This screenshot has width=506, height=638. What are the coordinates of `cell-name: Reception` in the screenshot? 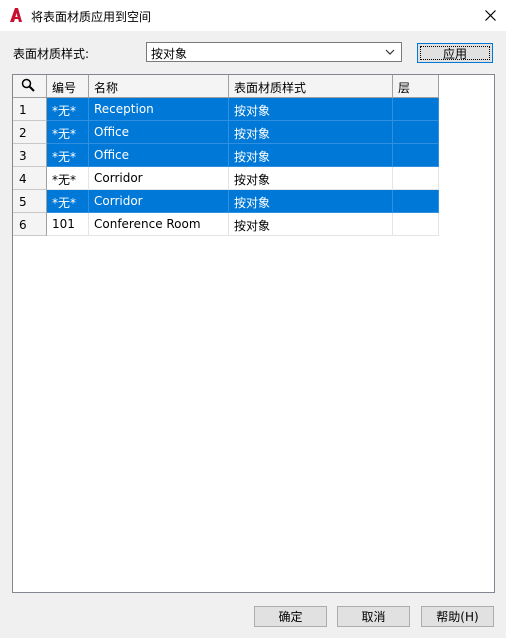 It's located at (159, 109).